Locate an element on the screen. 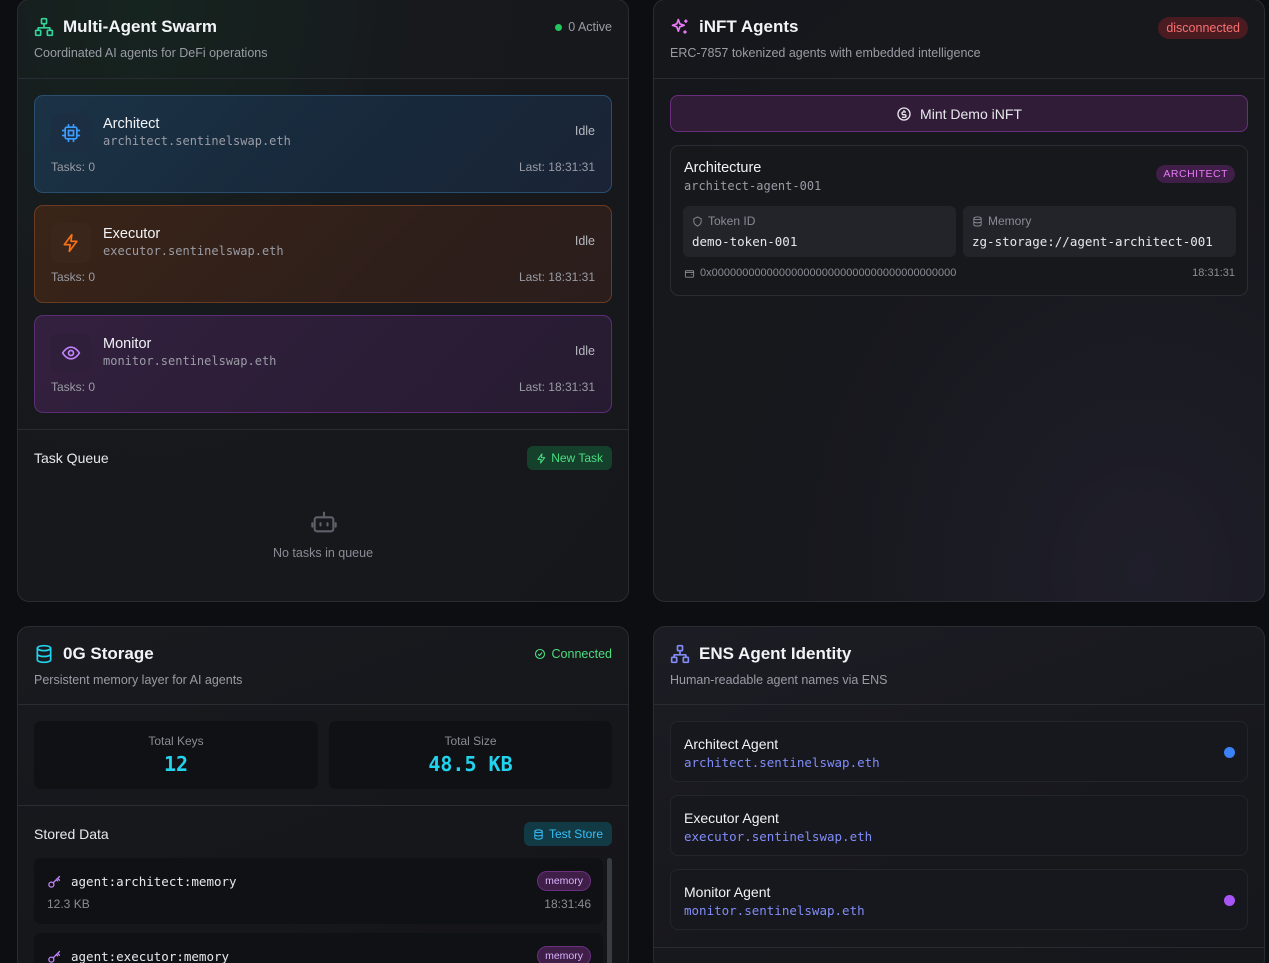  stat-label: Total Keys is located at coordinates (176, 741).